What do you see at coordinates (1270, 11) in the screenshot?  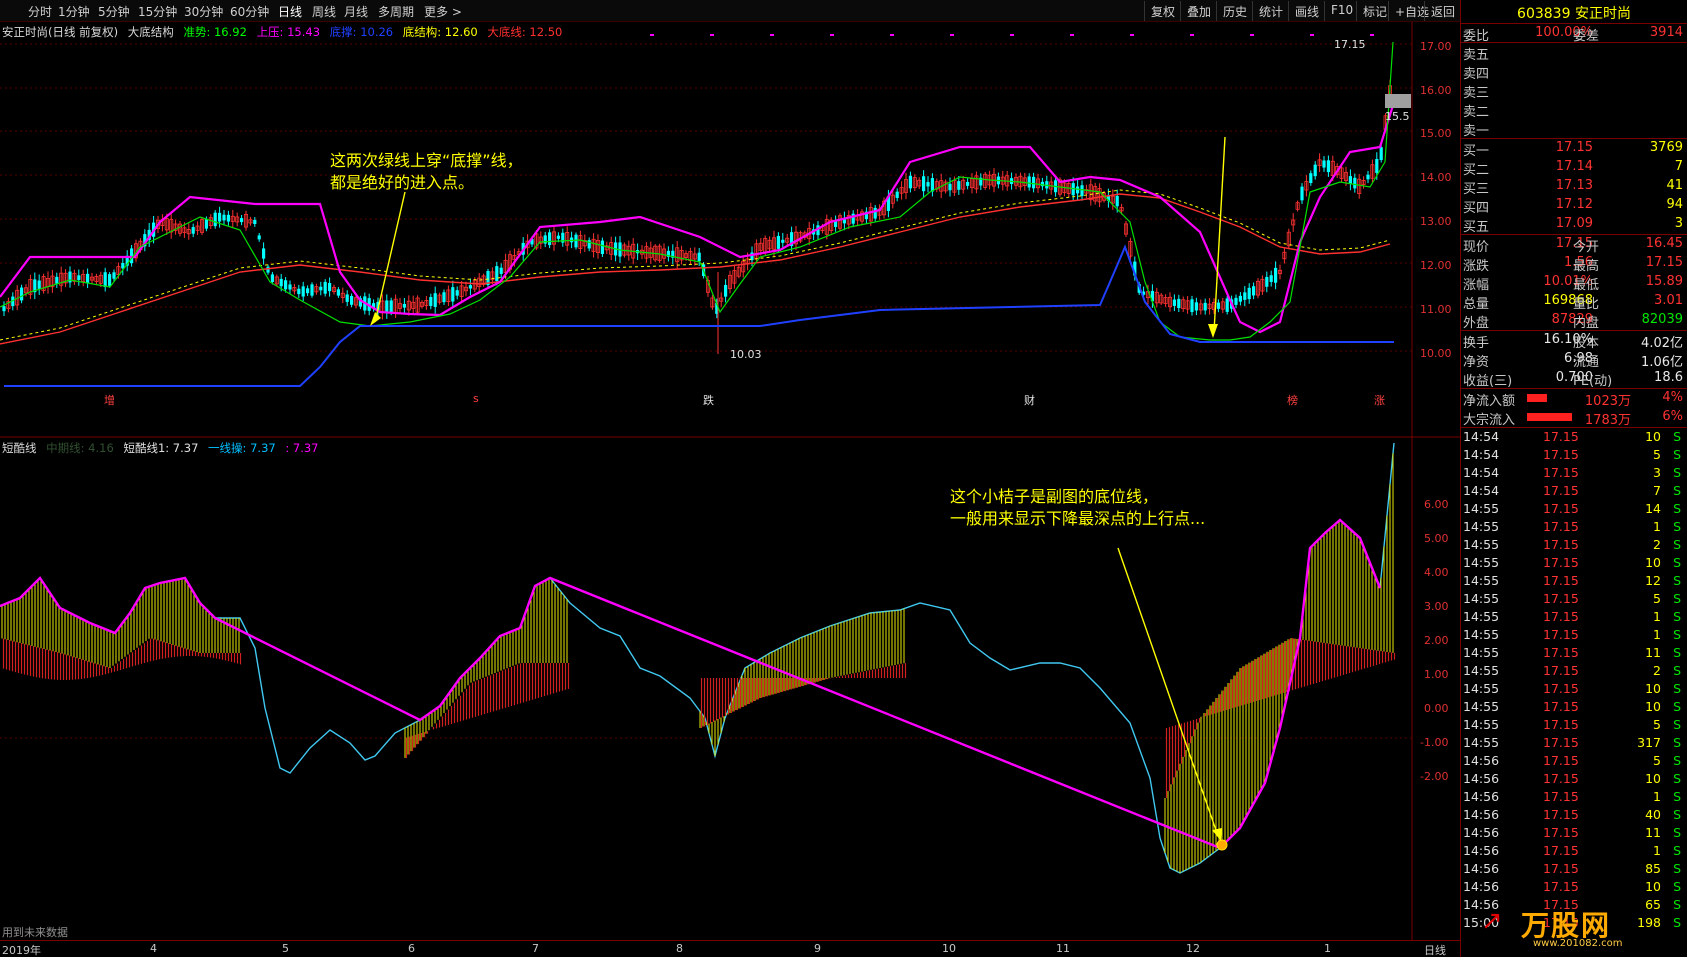 I see `statistics-button: 统计` at bounding box center [1270, 11].